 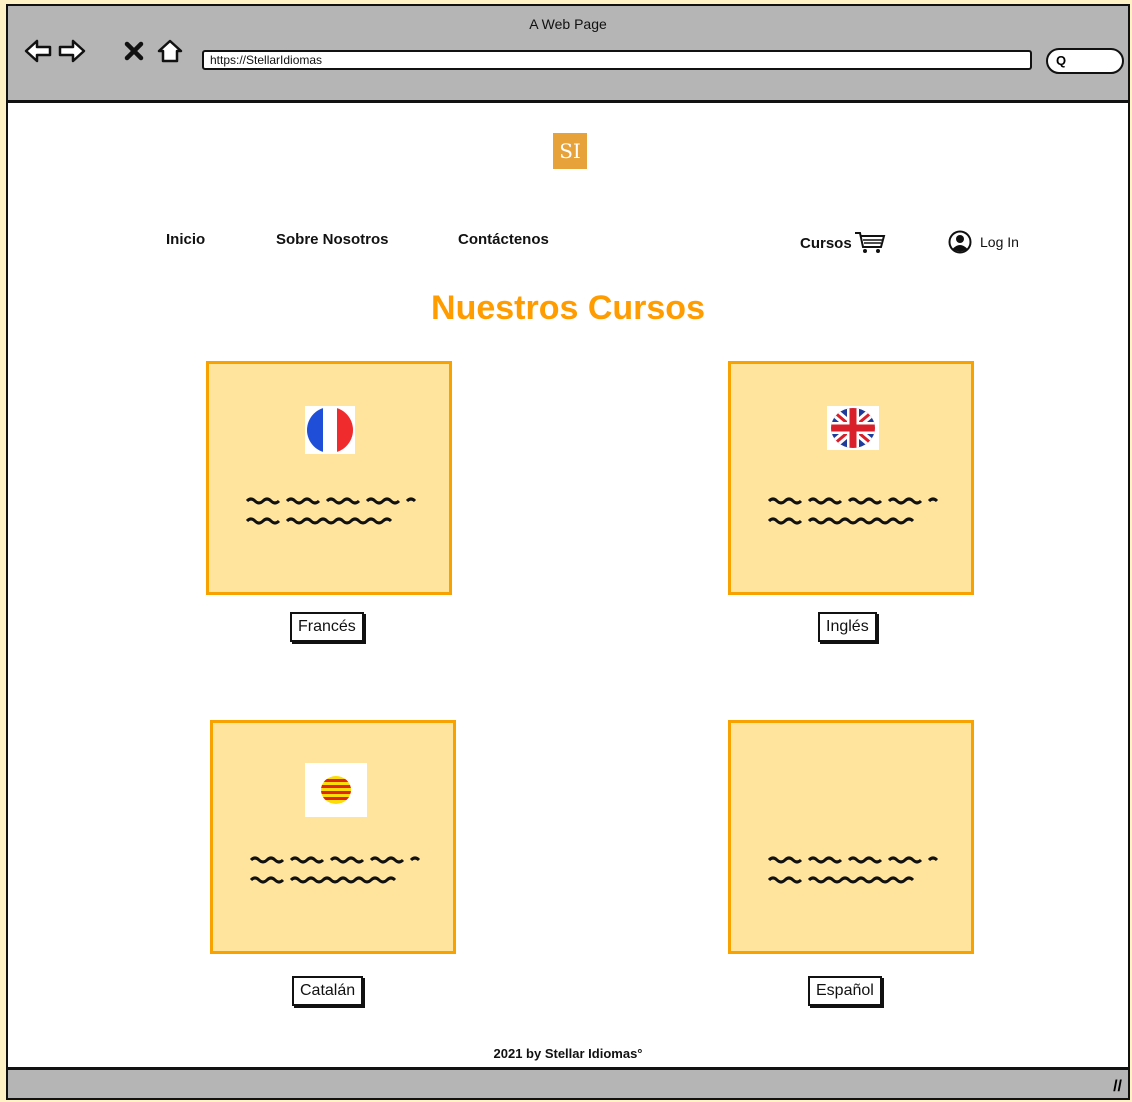 What do you see at coordinates (869, 242) in the screenshot?
I see `cart-icon` at bounding box center [869, 242].